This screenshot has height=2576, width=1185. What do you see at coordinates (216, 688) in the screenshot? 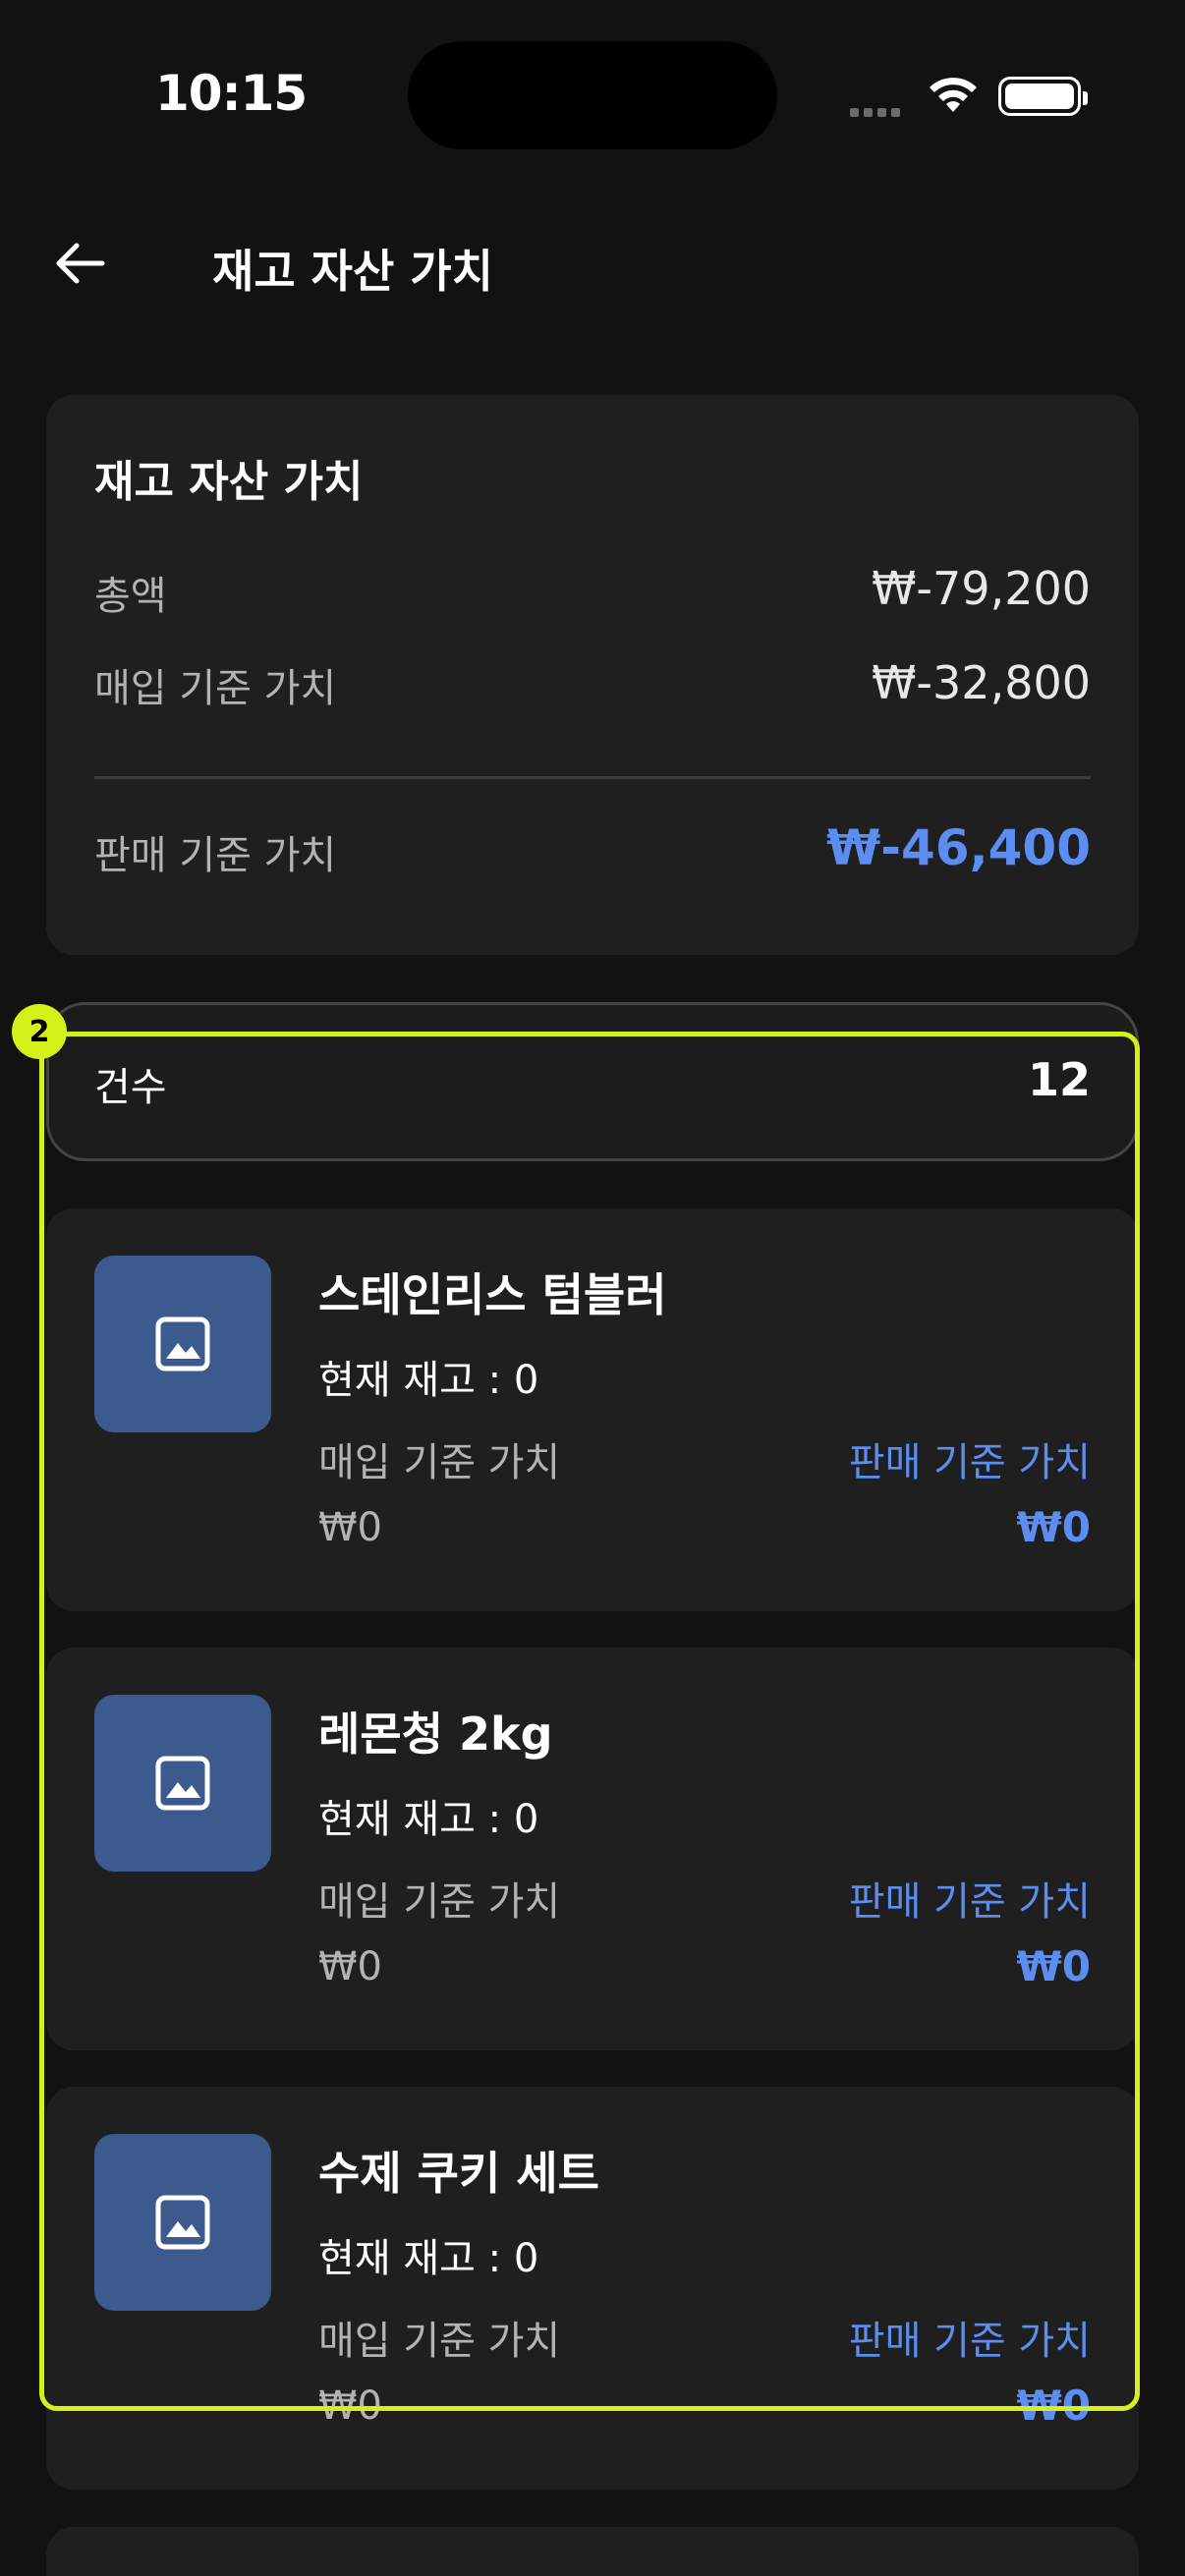
I see `purchase-value-label: 매입 기준 가치` at bounding box center [216, 688].